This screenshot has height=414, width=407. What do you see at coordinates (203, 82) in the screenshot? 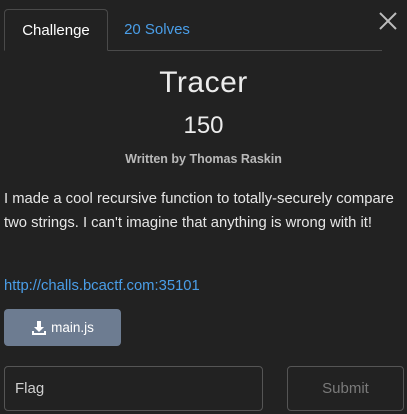
I see `challenge-title: Tracer` at bounding box center [203, 82].